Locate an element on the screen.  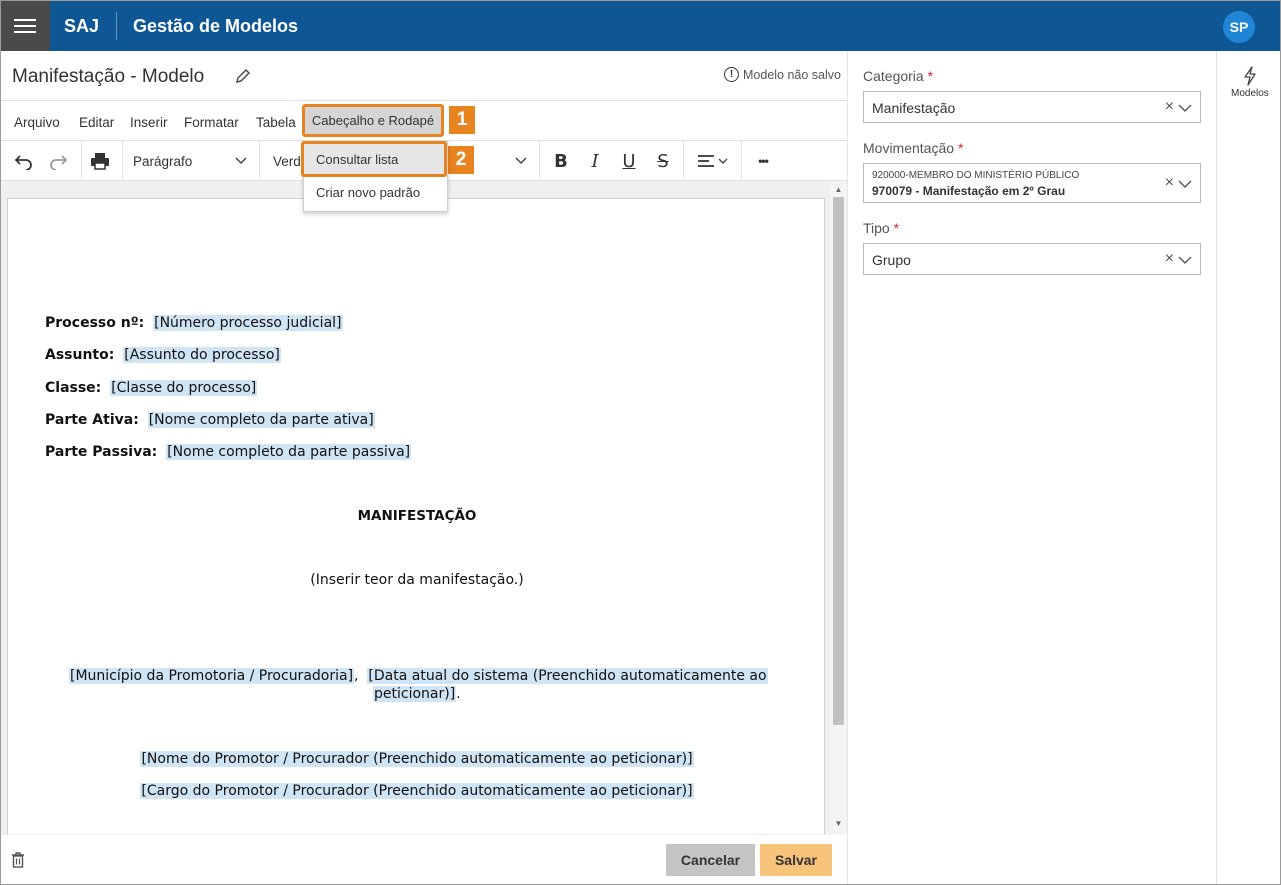
tipo-label: Tipo * is located at coordinates (881, 228).